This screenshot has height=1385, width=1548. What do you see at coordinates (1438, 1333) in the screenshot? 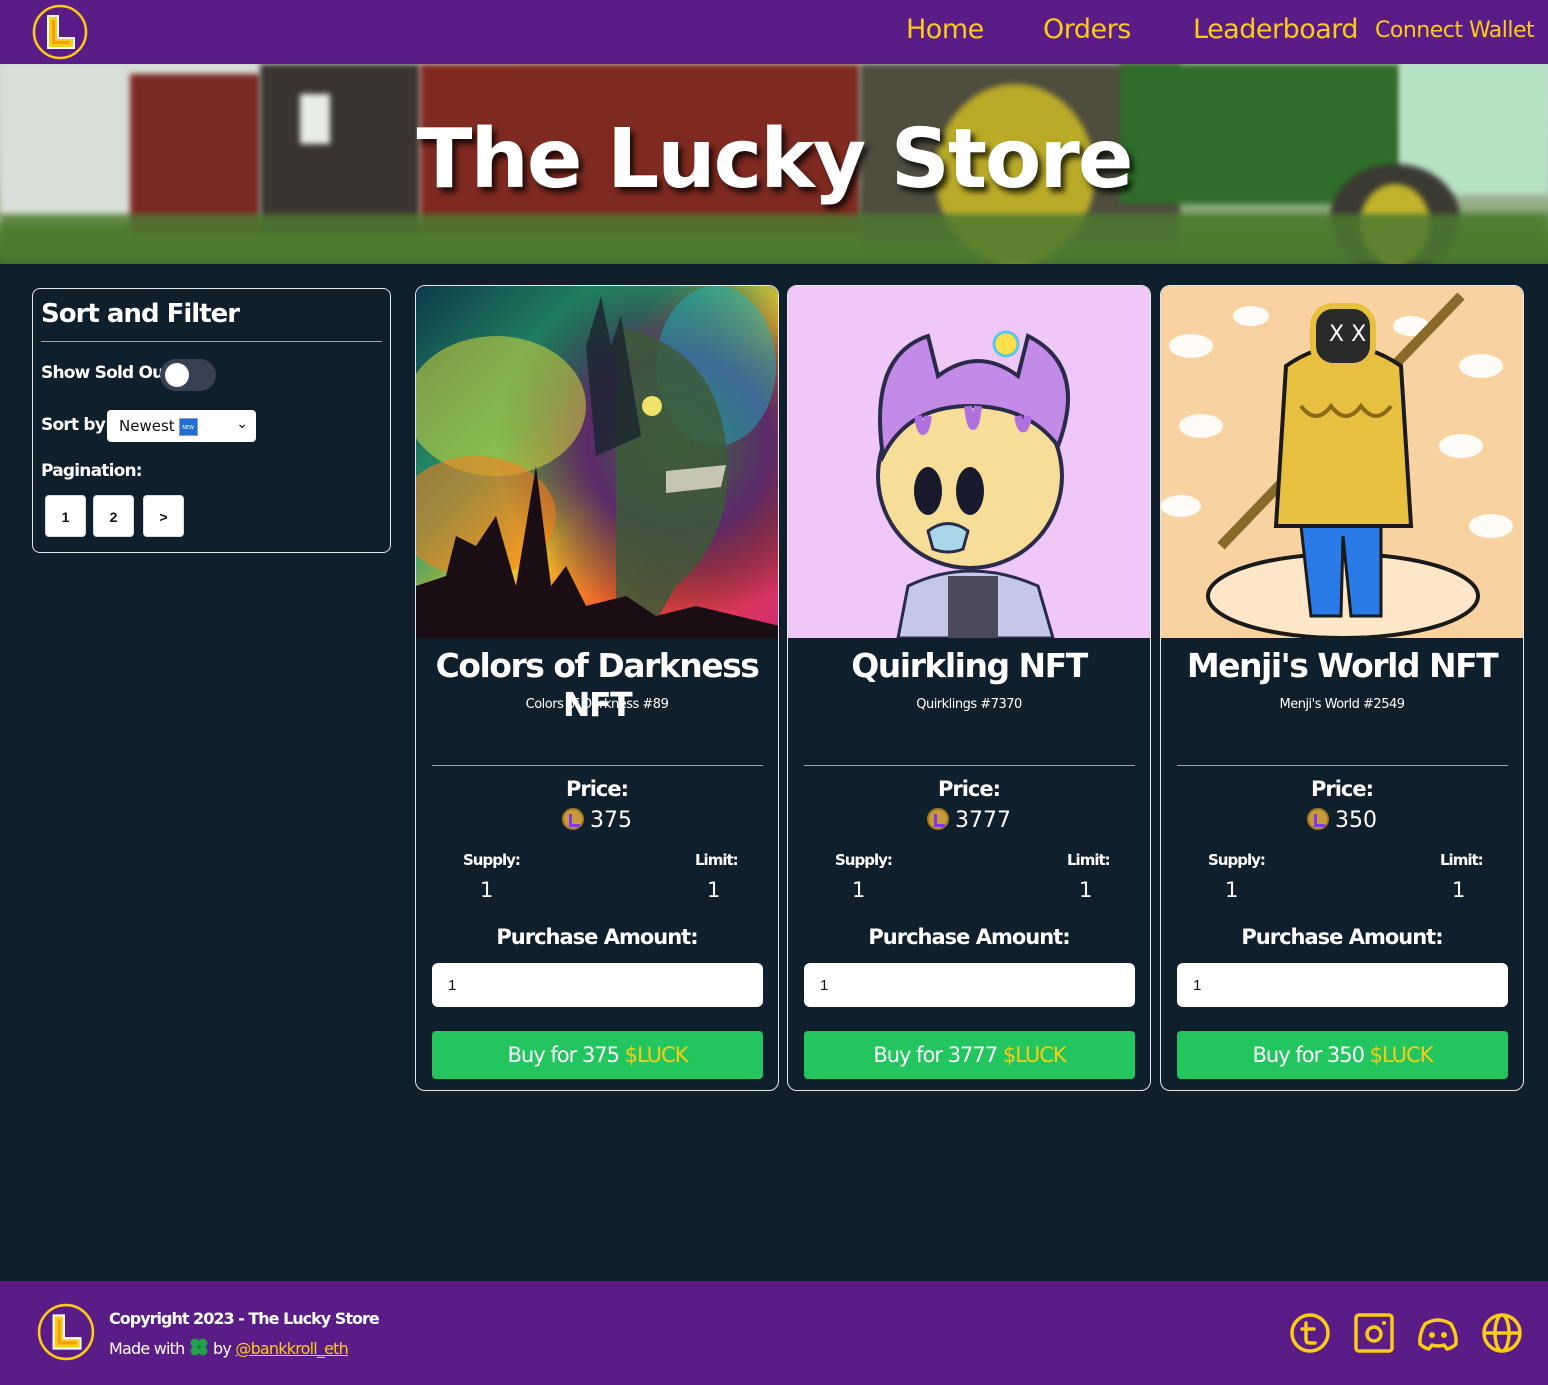
I see `discord-icon` at bounding box center [1438, 1333].